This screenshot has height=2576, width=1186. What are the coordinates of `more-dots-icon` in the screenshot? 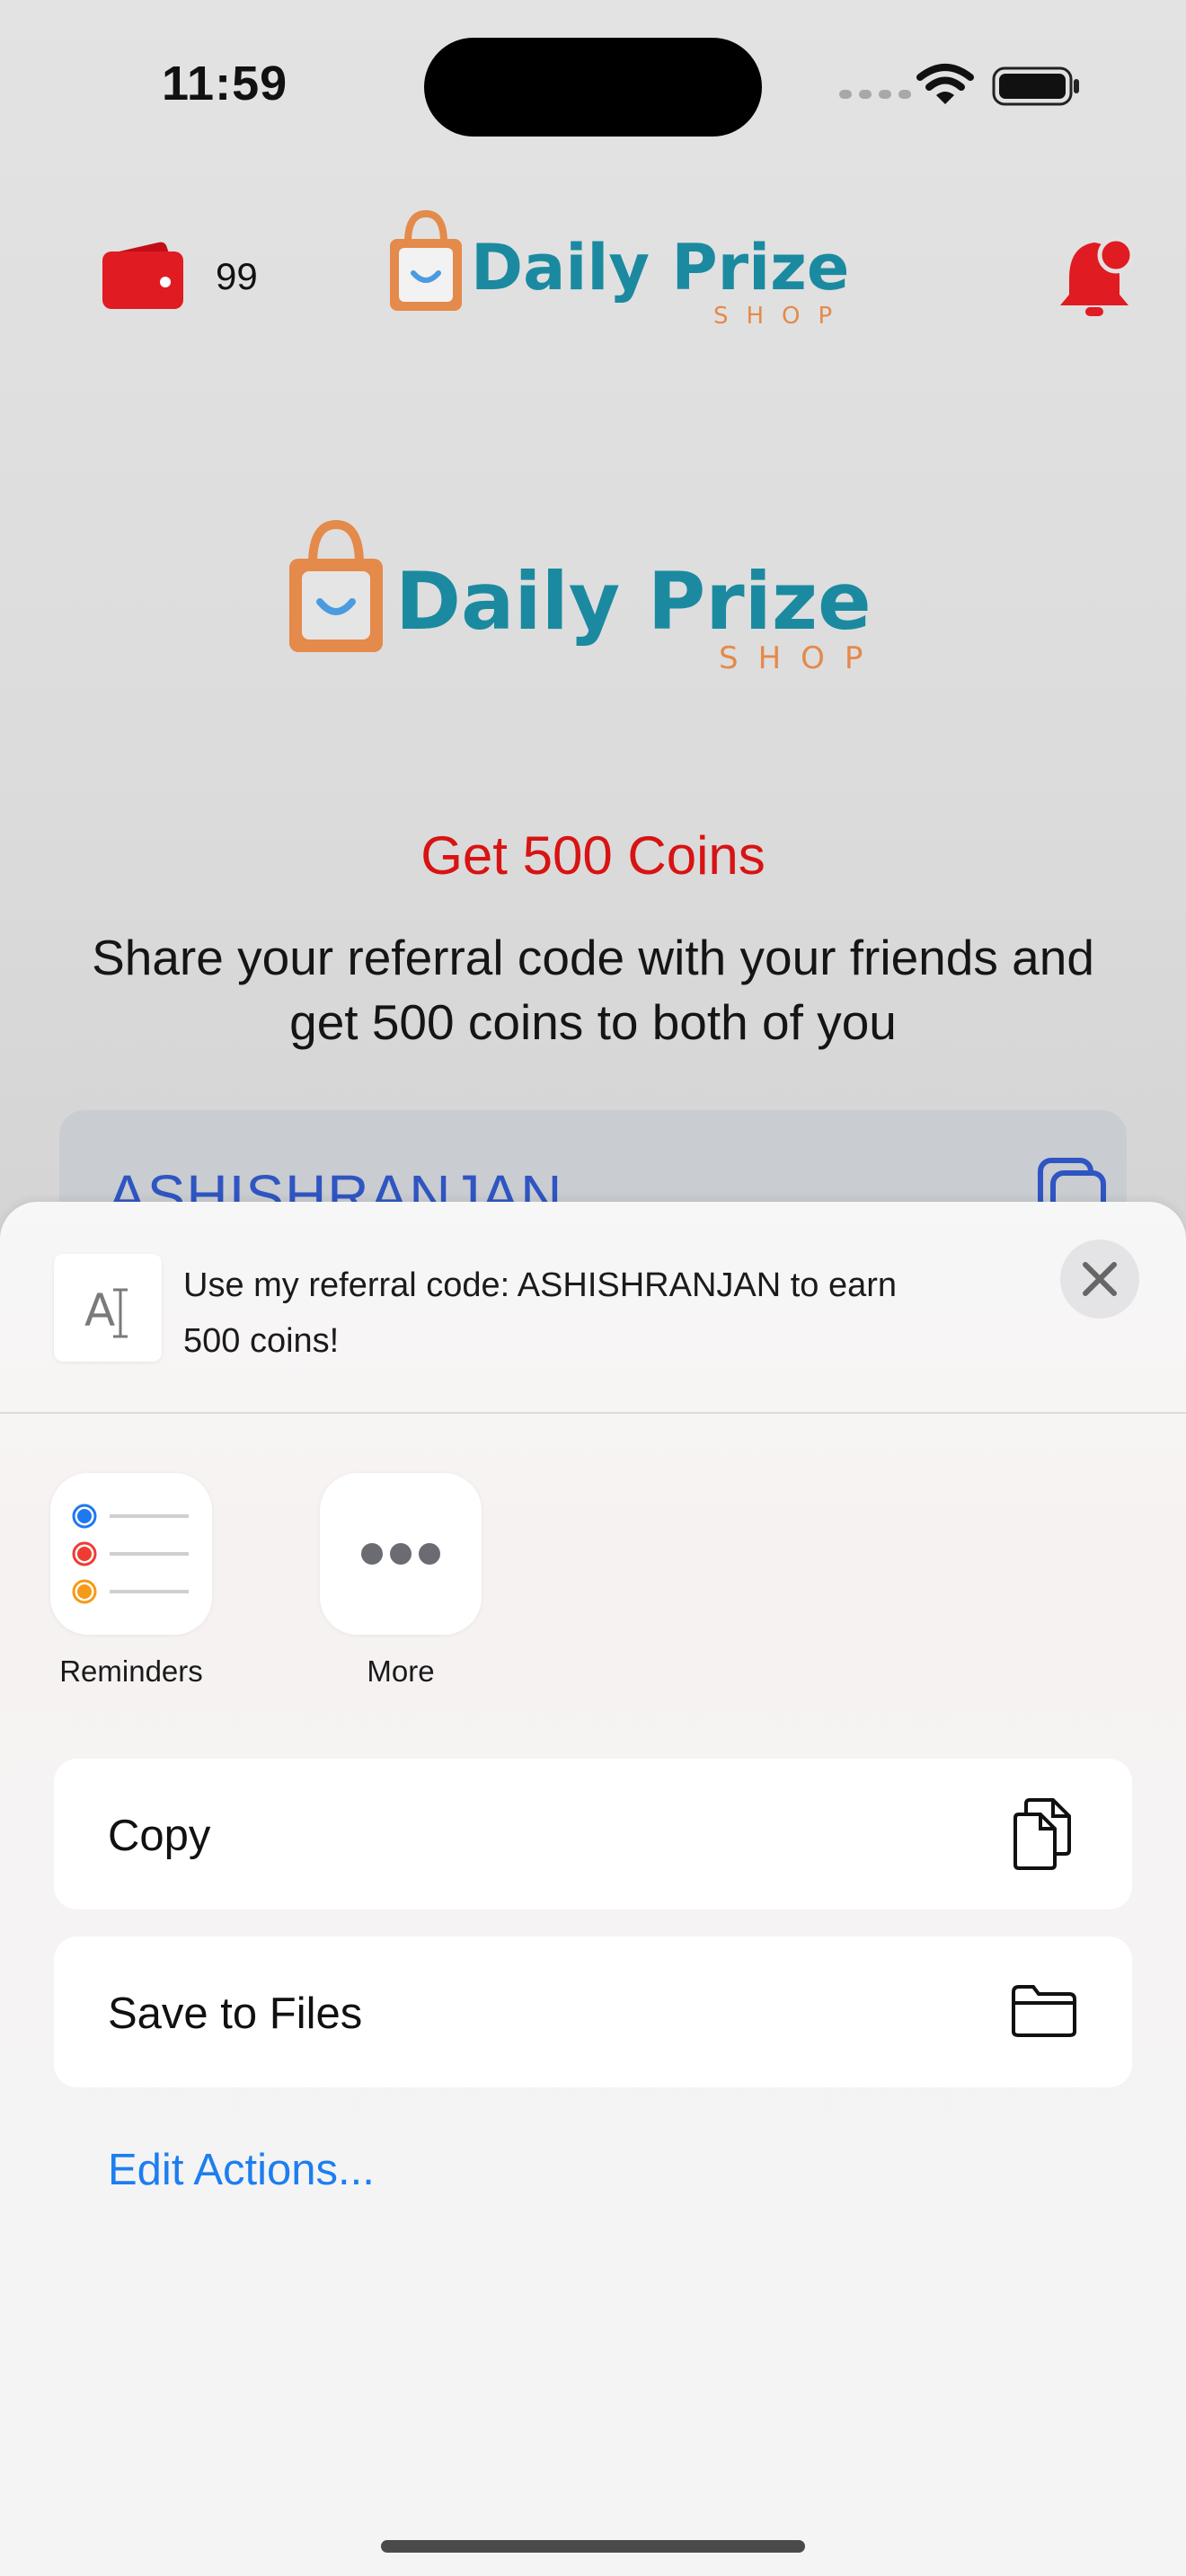 It's located at (400, 1554).